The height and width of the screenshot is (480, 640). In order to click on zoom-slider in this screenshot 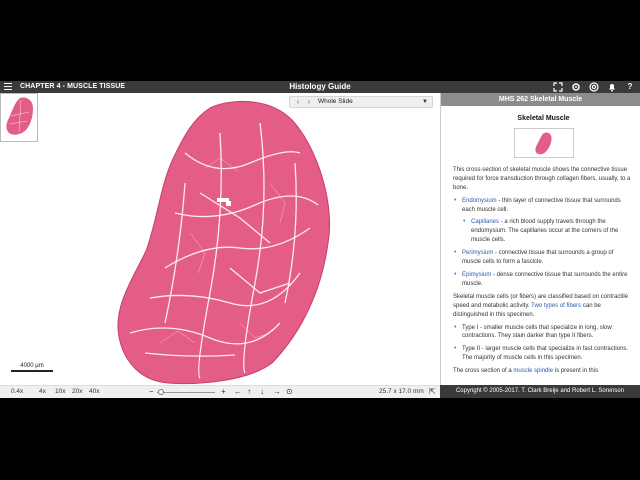, I will do `click(186, 392)`.